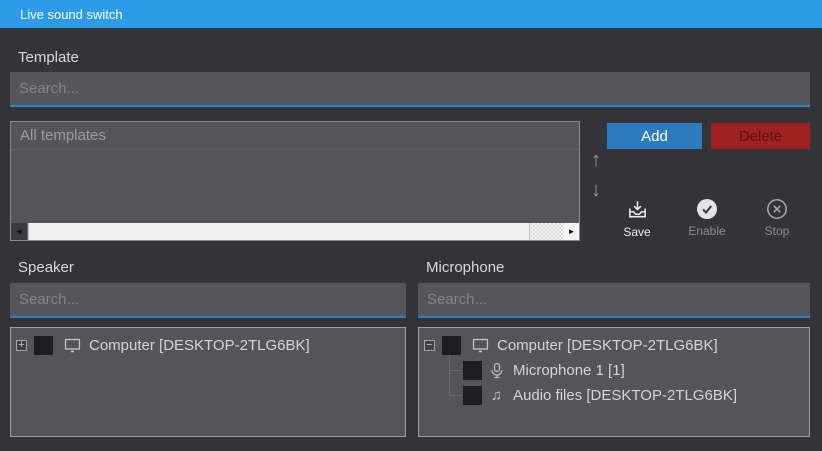 The width and height of the screenshot is (822, 451). I want to click on microphone-1-checkbox, so click(472, 370).